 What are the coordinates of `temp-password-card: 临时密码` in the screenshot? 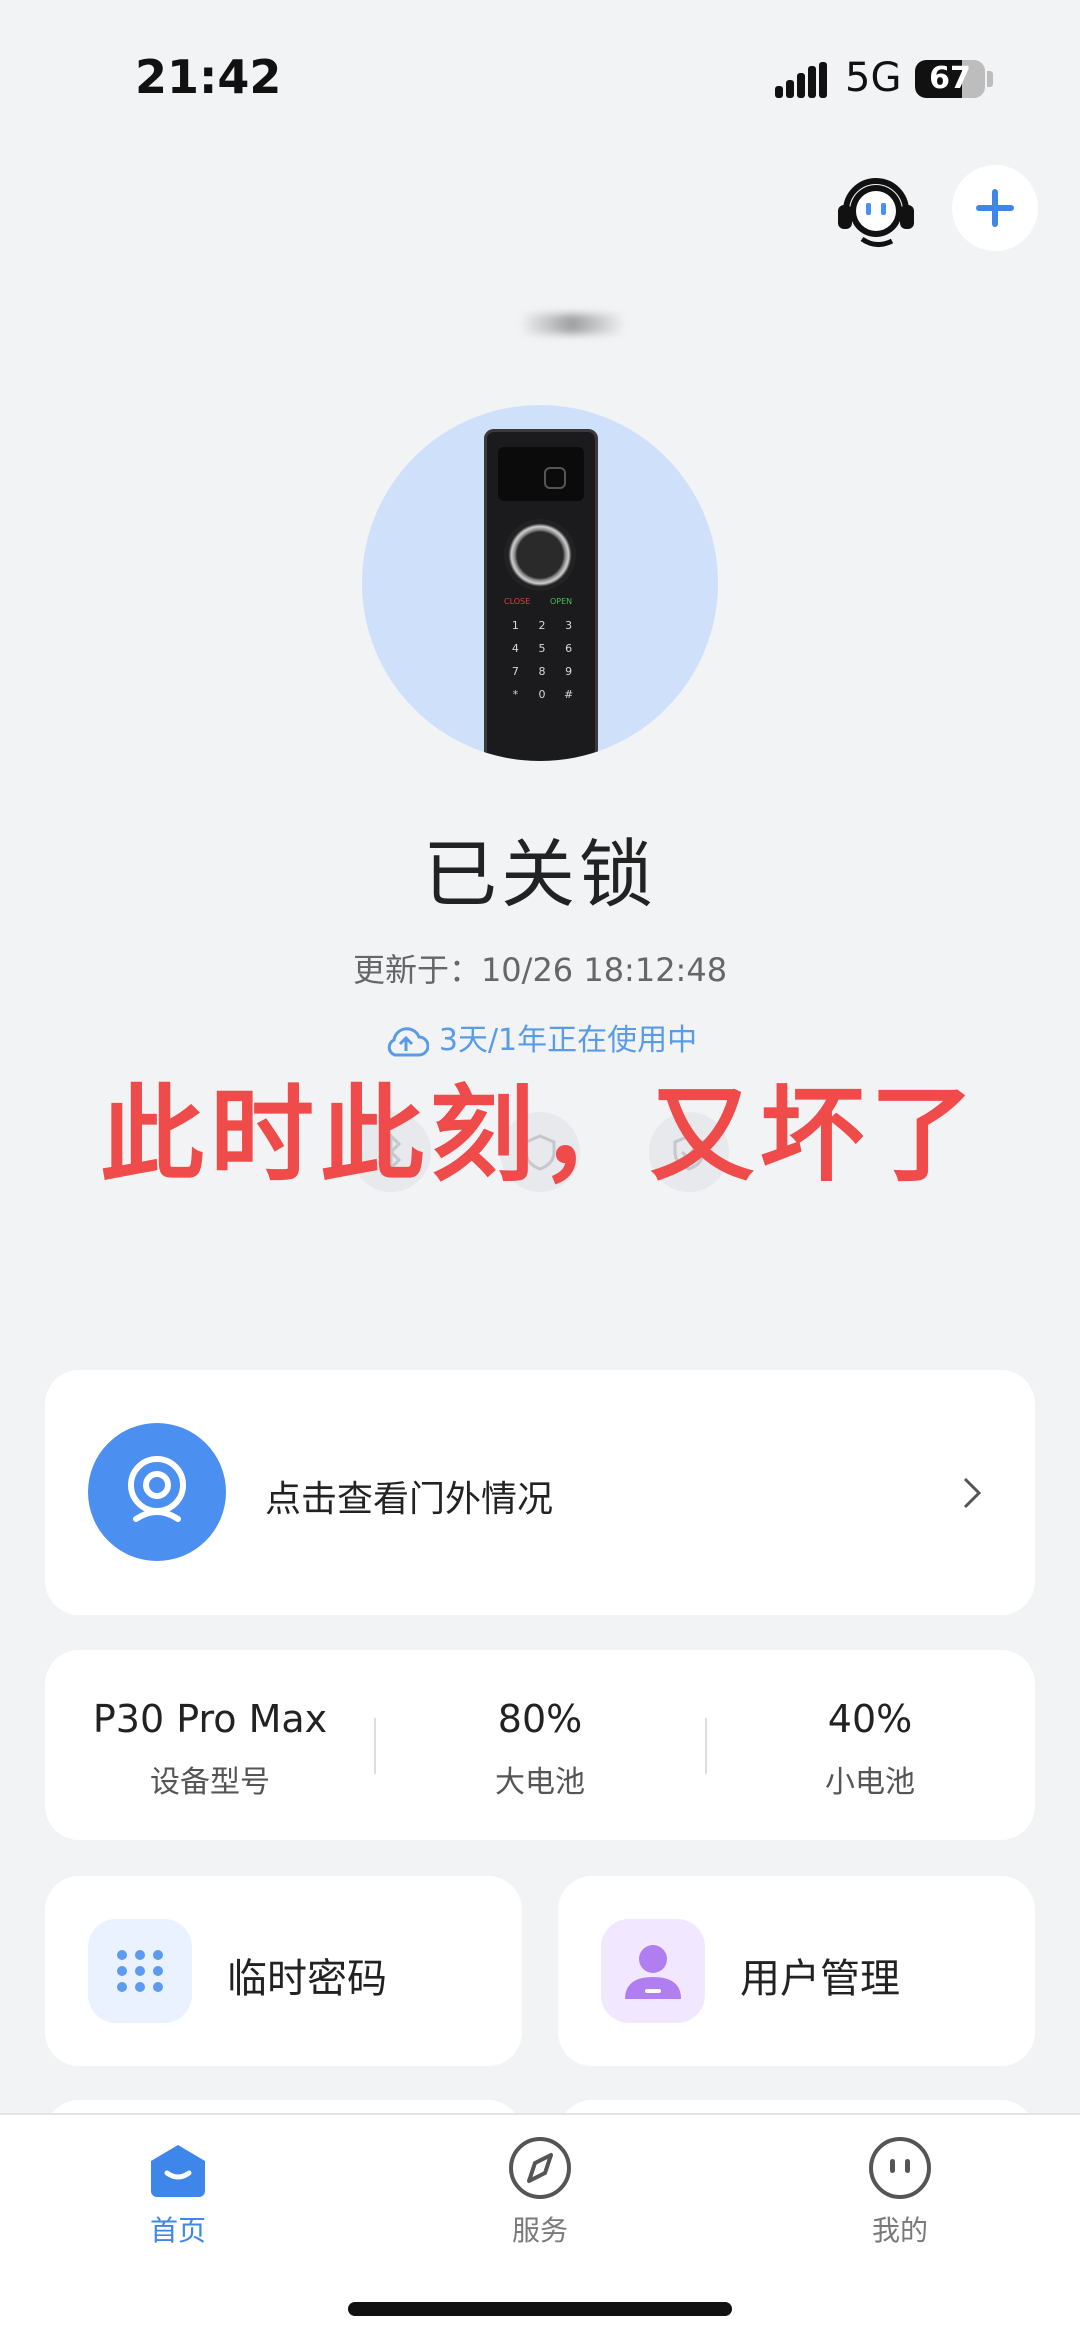 It's located at (283, 1971).